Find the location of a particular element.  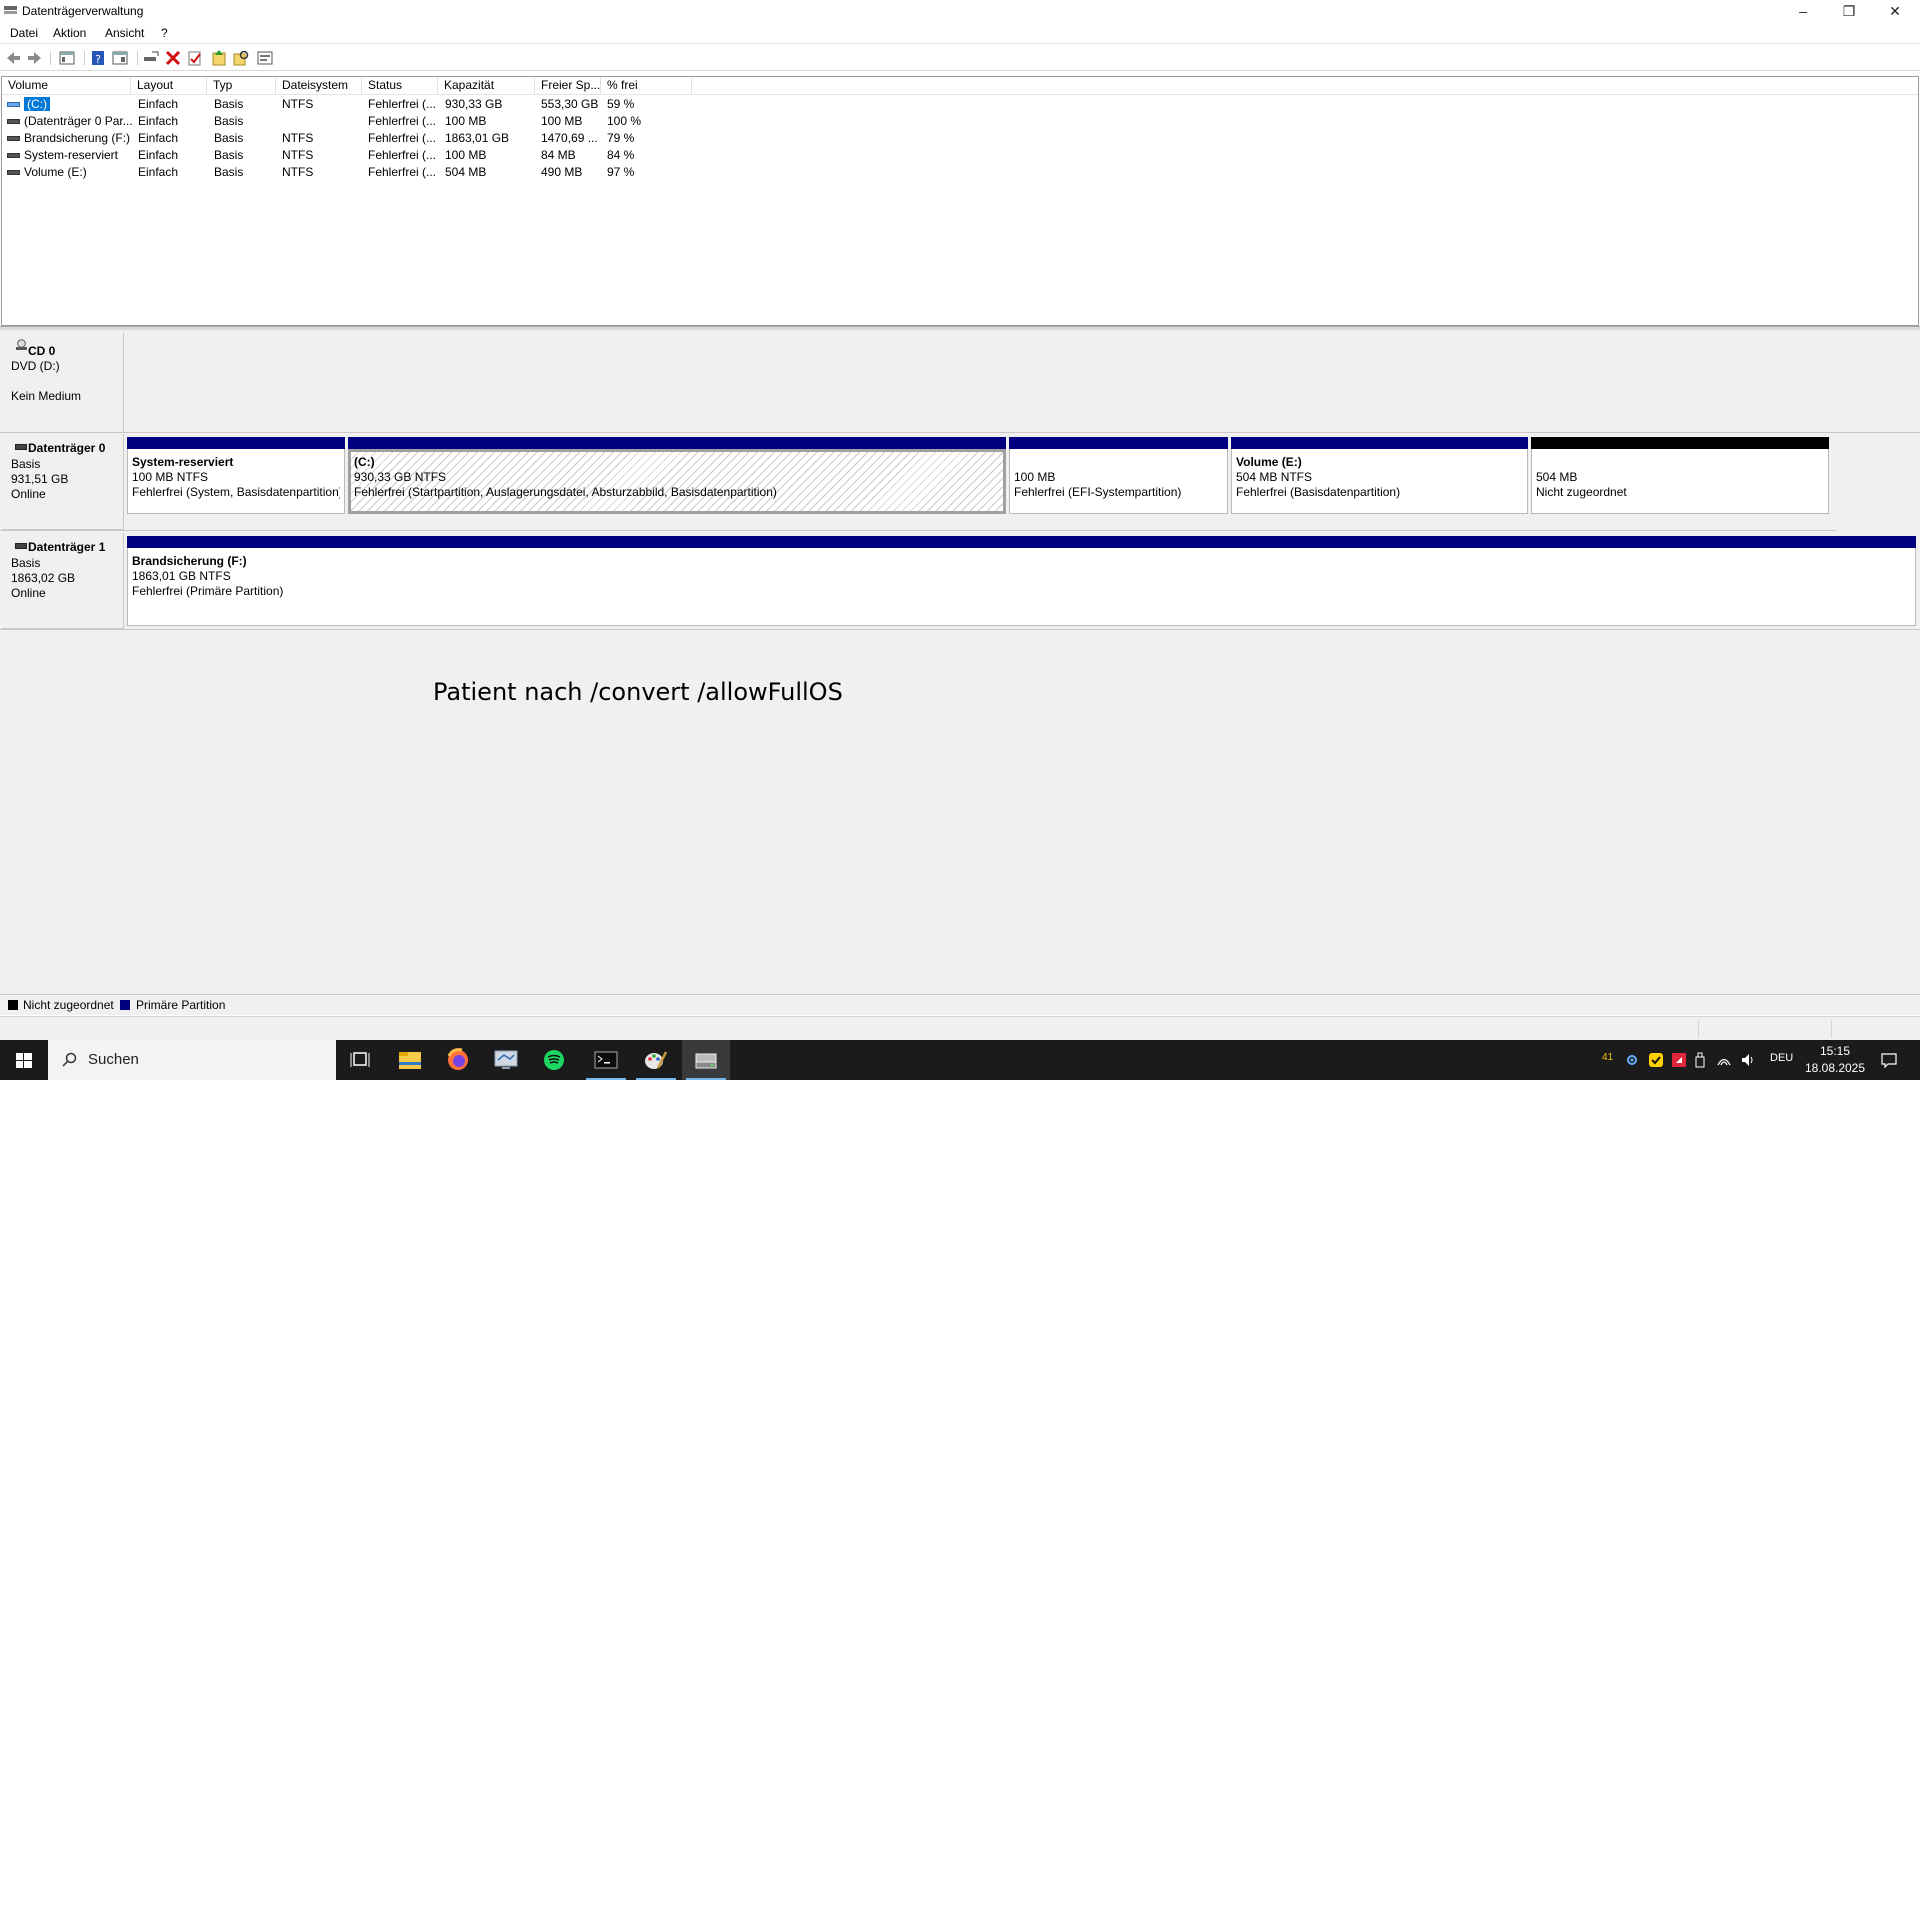

column-dateisystem: Dateisystem is located at coordinates (319, 85).